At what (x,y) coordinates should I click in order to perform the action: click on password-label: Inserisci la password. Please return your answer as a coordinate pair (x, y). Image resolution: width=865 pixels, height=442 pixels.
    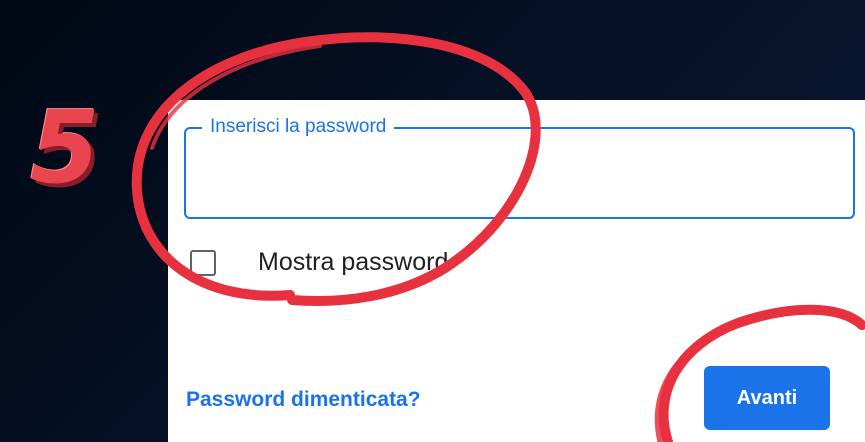
    Looking at the image, I should click on (298, 127).